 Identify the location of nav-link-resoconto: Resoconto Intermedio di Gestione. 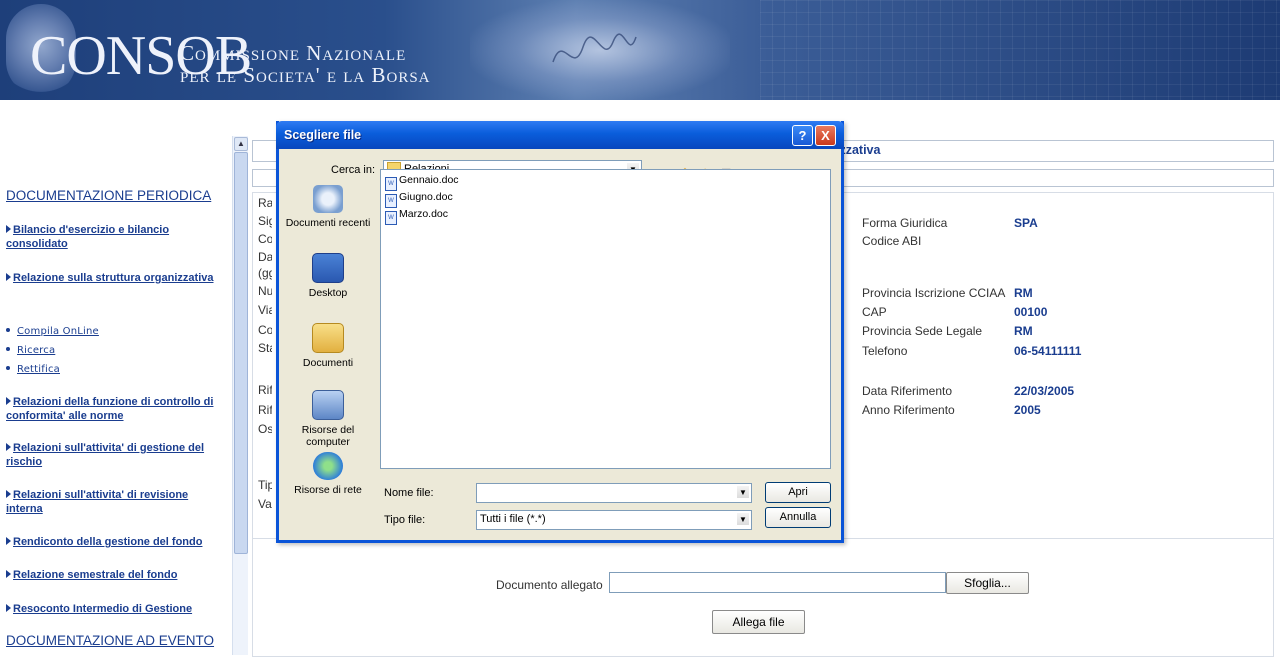
(116, 609).